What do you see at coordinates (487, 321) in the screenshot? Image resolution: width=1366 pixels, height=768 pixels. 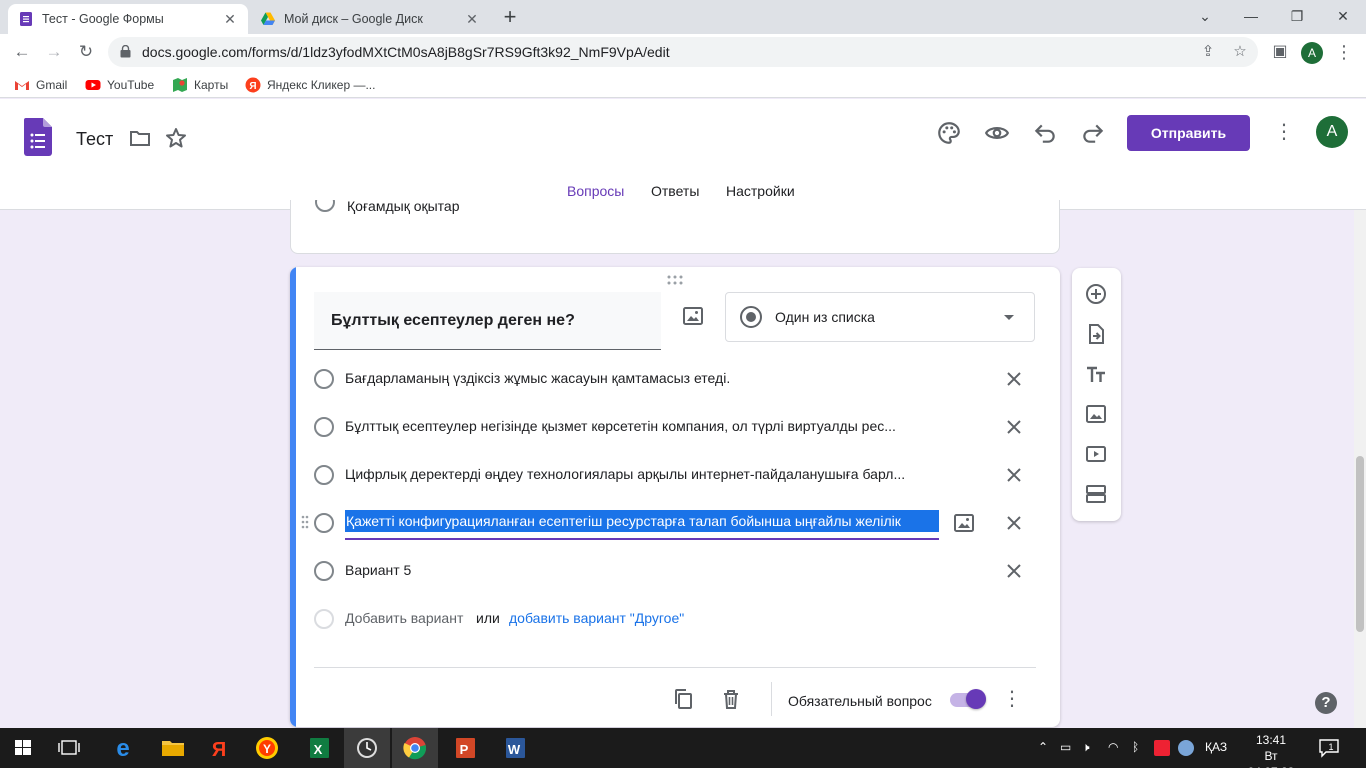 I see `question-title-field: Бұлттық есептеулер деген не?` at bounding box center [487, 321].